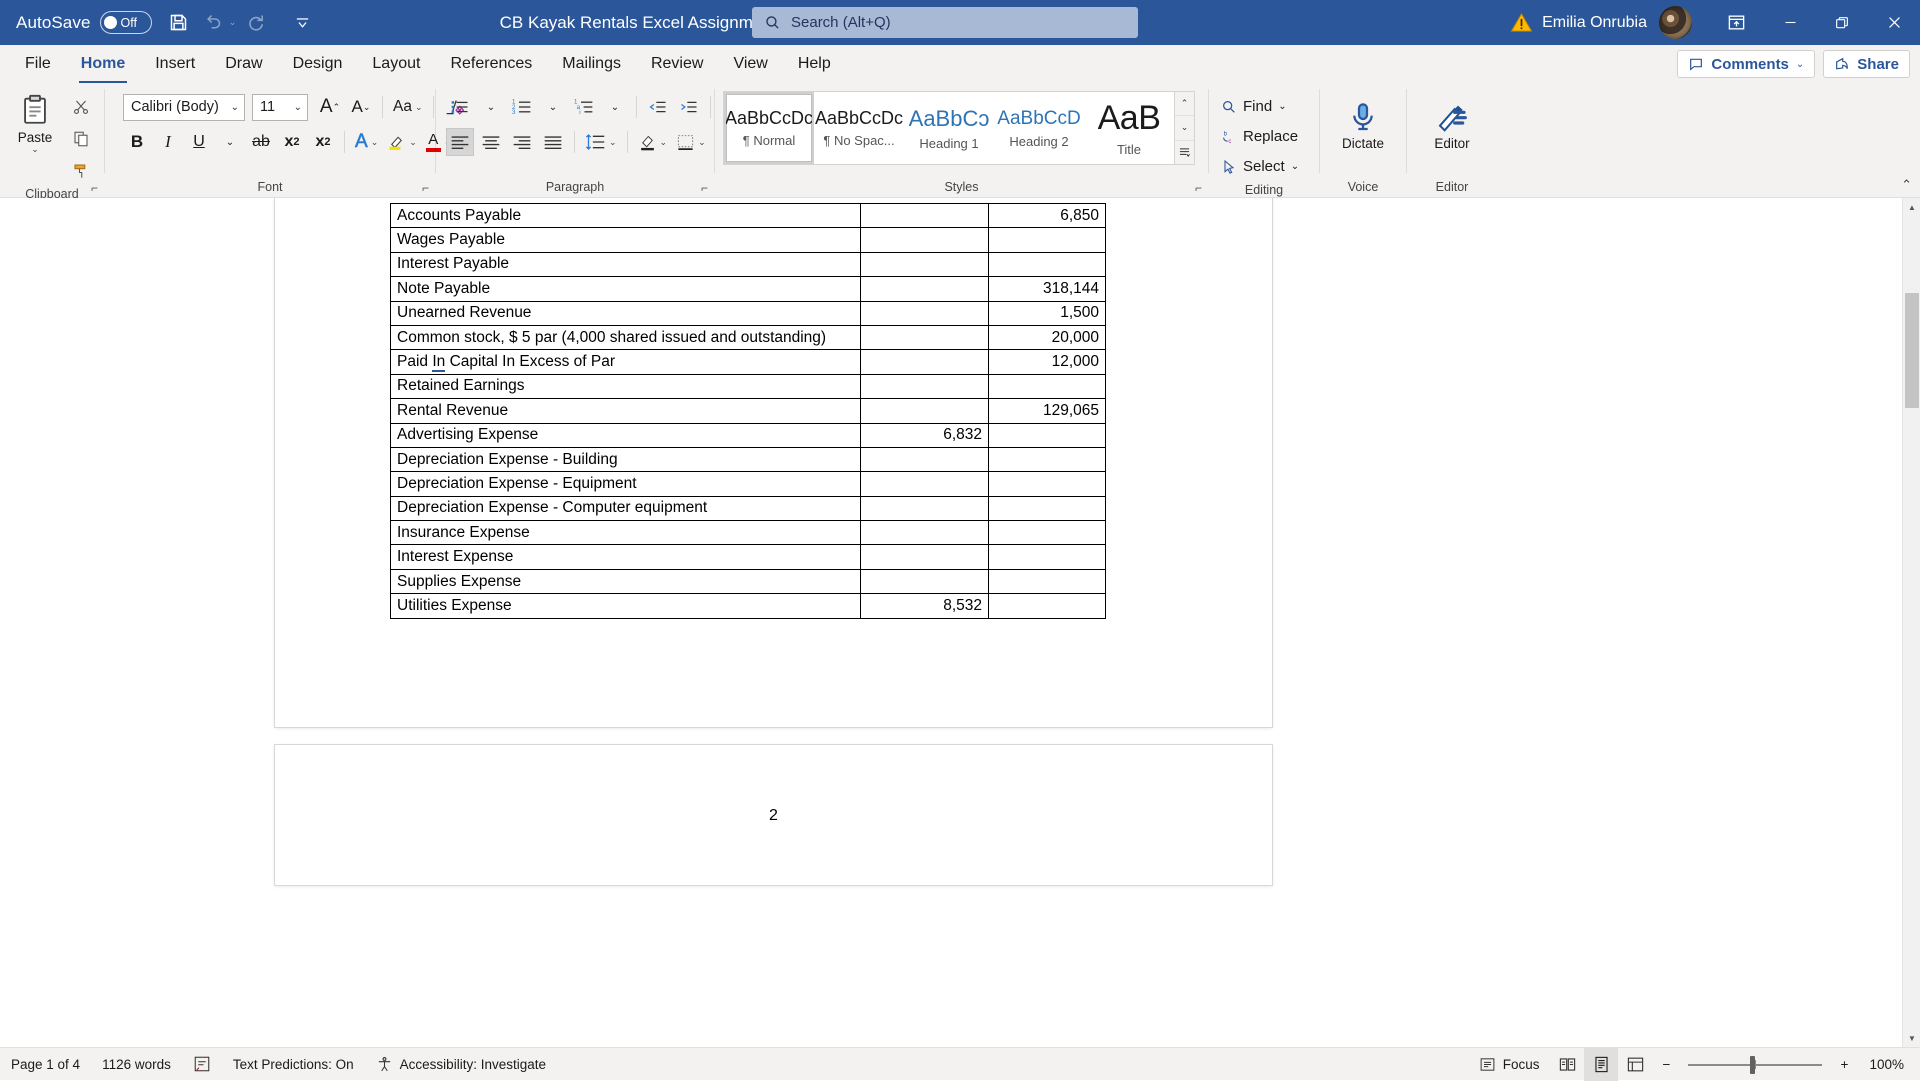  What do you see at coordinates (626, 289) in the screenshot?
I see `account-name-cell: Note Payable` at bounding box center [626, 289].